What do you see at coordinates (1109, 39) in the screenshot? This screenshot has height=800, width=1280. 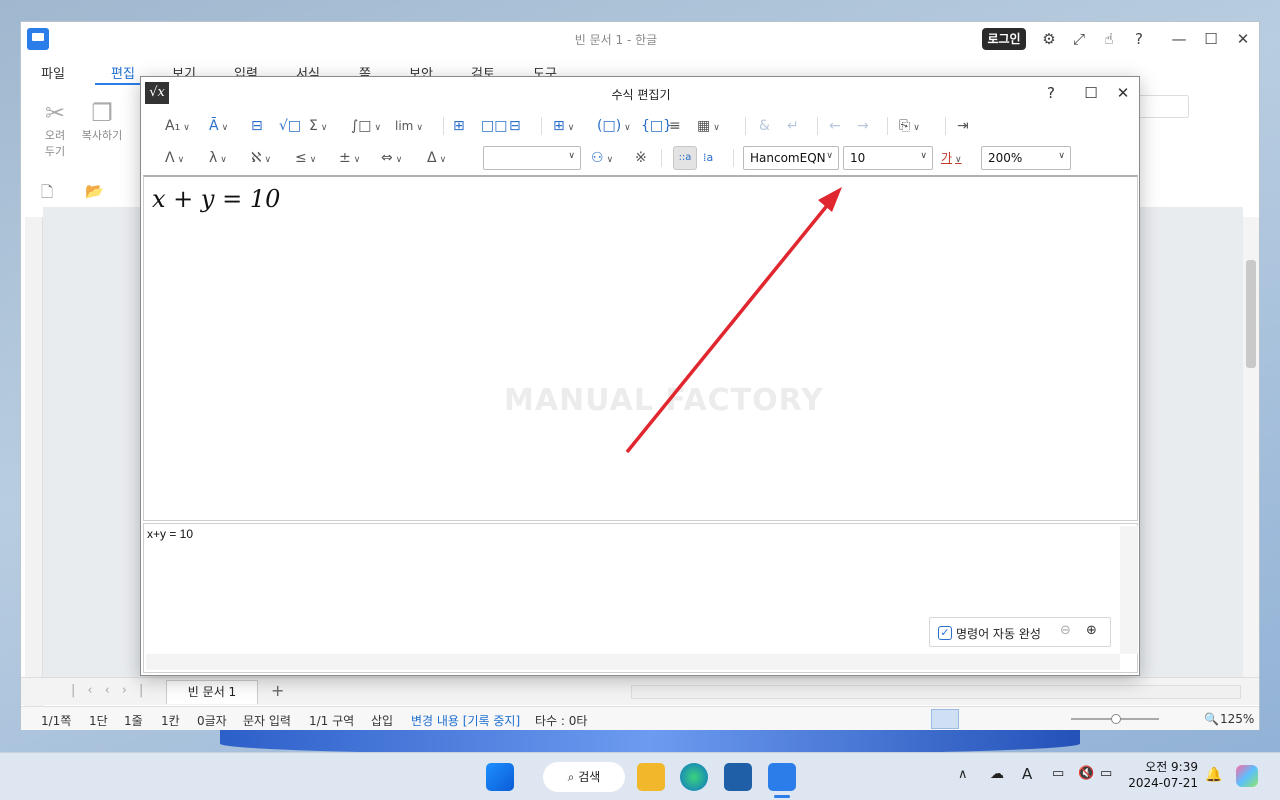 I see `touch-mode-icon: ☝` at bounding box center [1109, 39].